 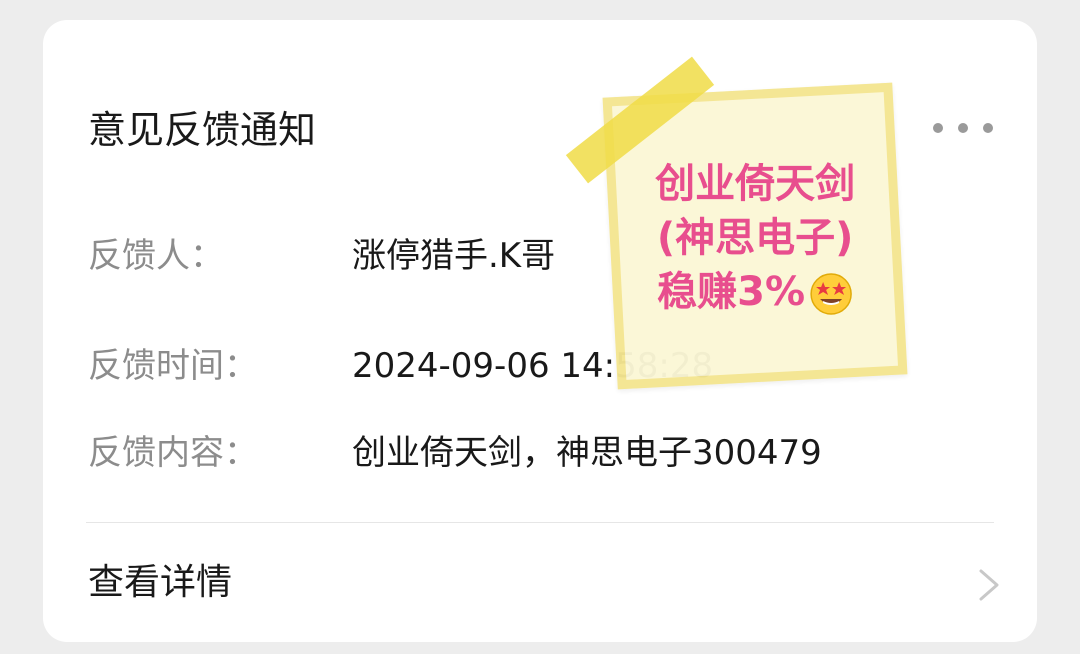 I want to click on feedback-user-value: 涨停猎手.K哥, so click(x=454, y=256).